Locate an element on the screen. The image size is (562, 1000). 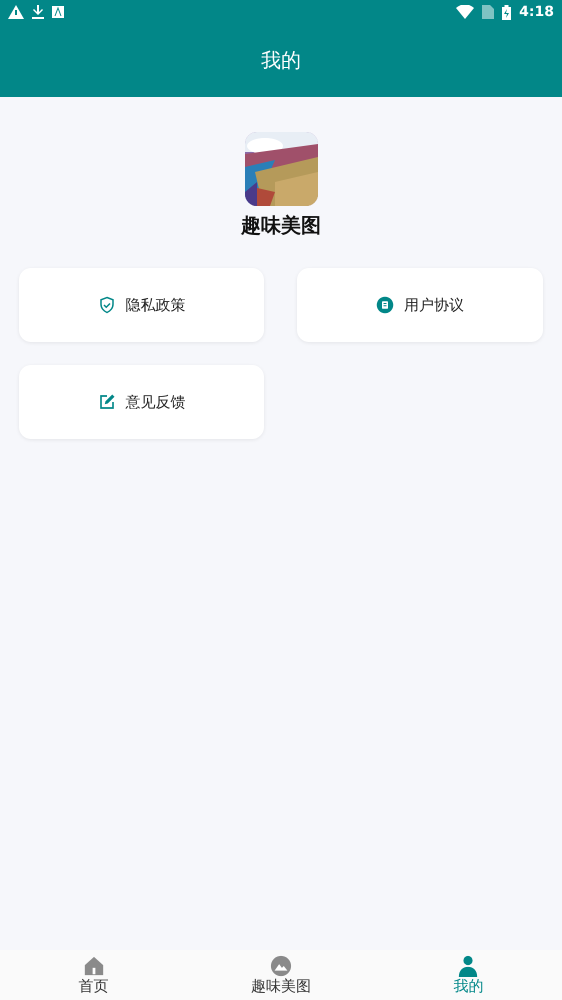
shield-icon is located at coordinates (107, 305).